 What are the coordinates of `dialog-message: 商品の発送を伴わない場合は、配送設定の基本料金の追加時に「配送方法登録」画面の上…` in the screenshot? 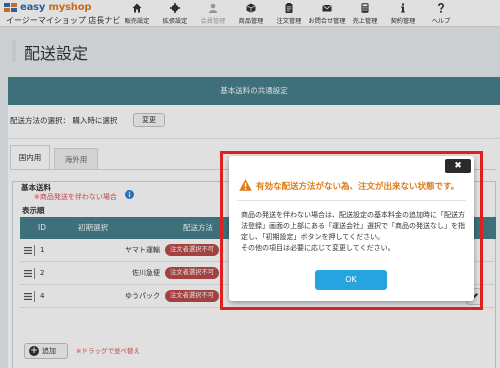 It's located at (353, 226).